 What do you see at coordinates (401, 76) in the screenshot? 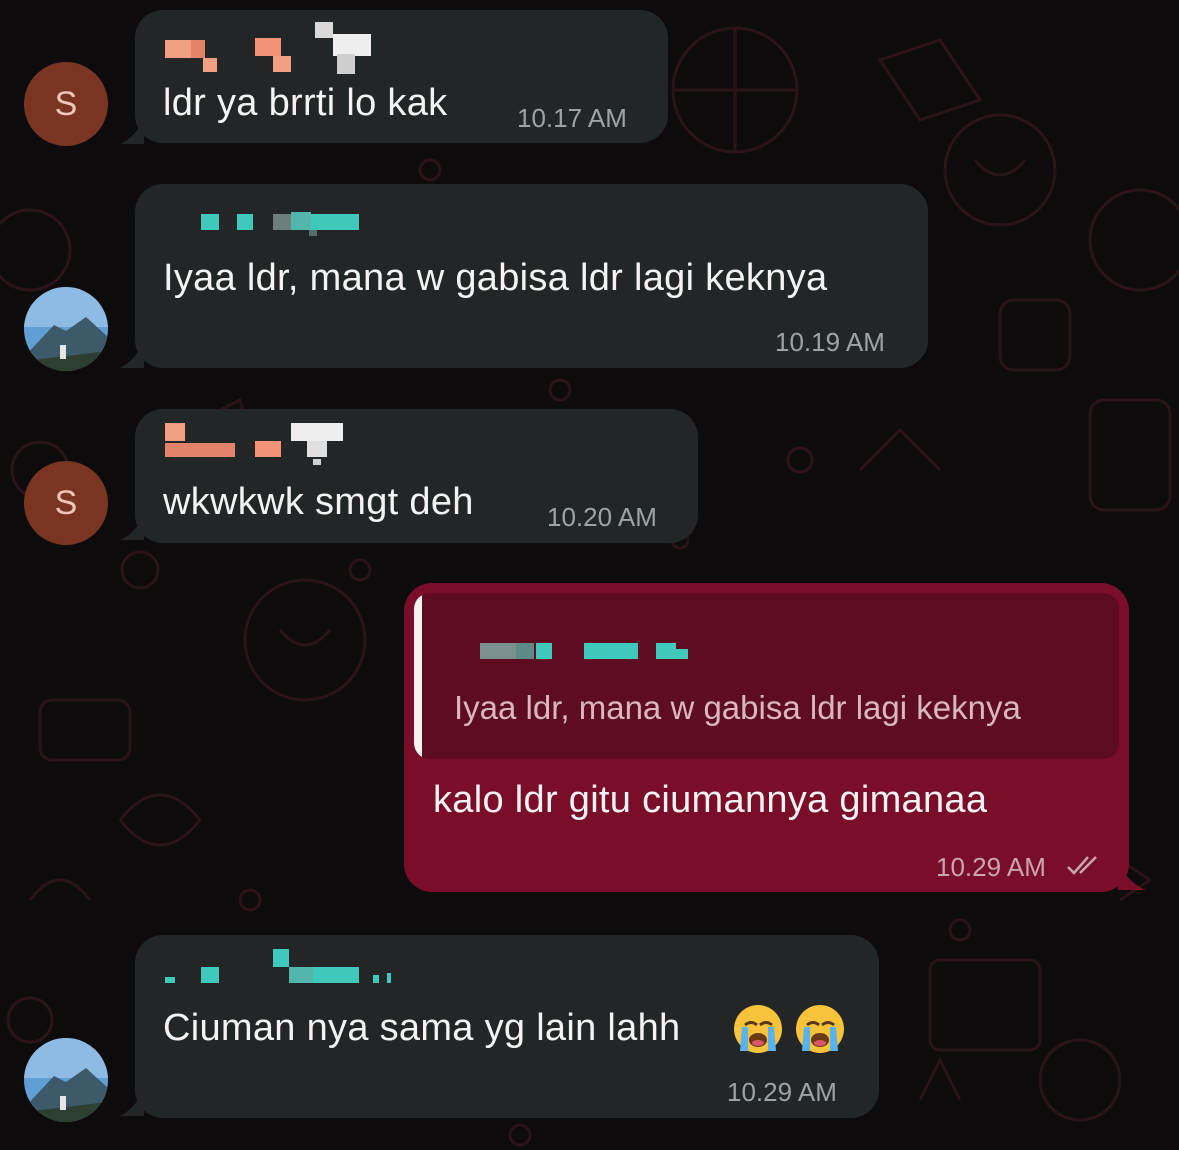
I see `message-bubble-incoming: ldr ya brrti lo kak 10.17 AM` at bounding box center [401, 76].